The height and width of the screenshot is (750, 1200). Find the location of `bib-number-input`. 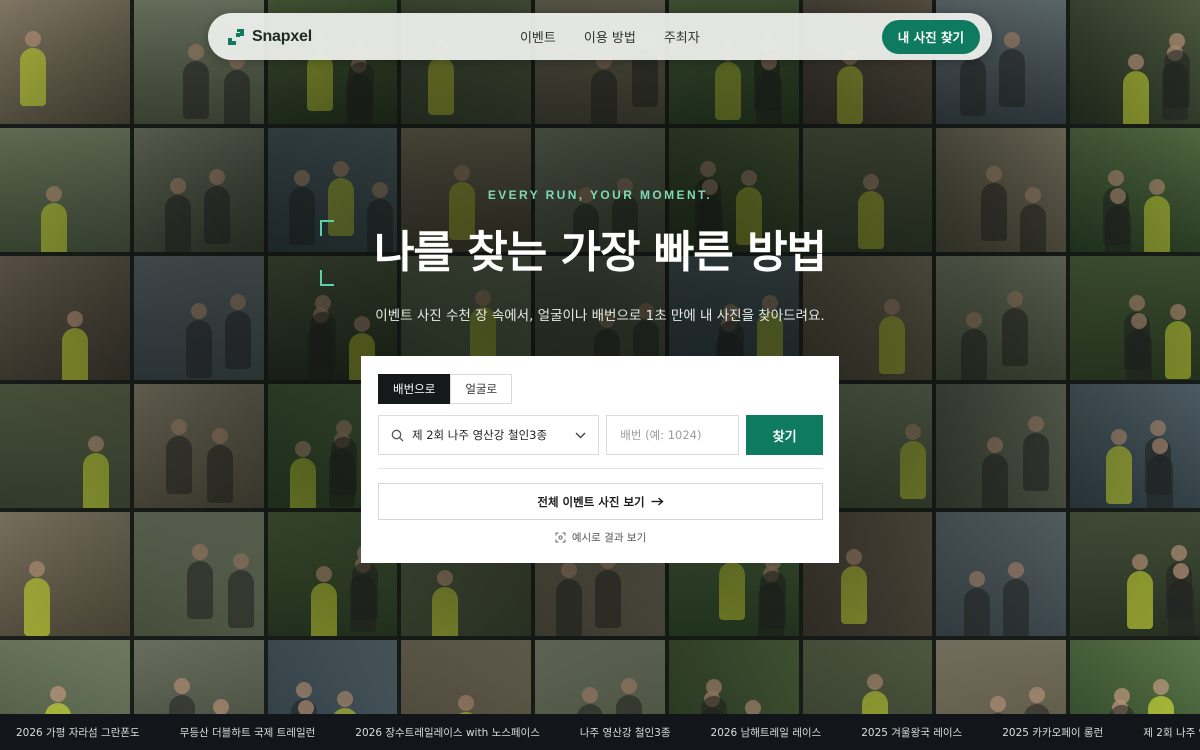

bib-number-input is located at coordinates (673, 435).